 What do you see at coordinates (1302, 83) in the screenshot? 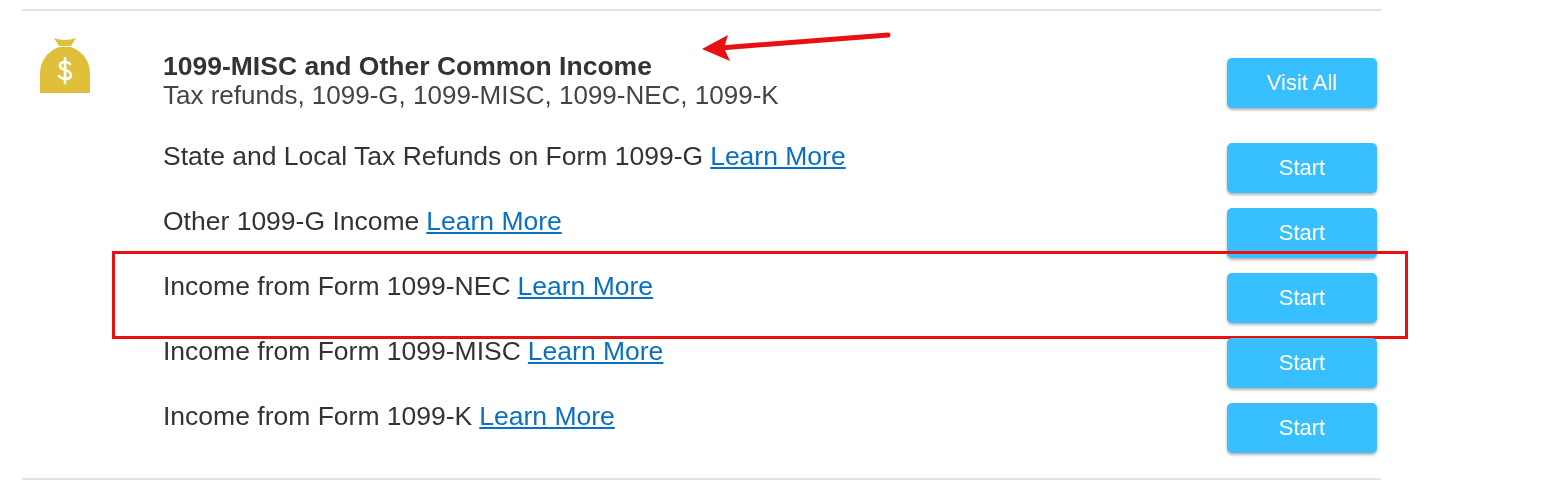
I see `visit-all-button: Visit All` at bounding box center [1302, 83].